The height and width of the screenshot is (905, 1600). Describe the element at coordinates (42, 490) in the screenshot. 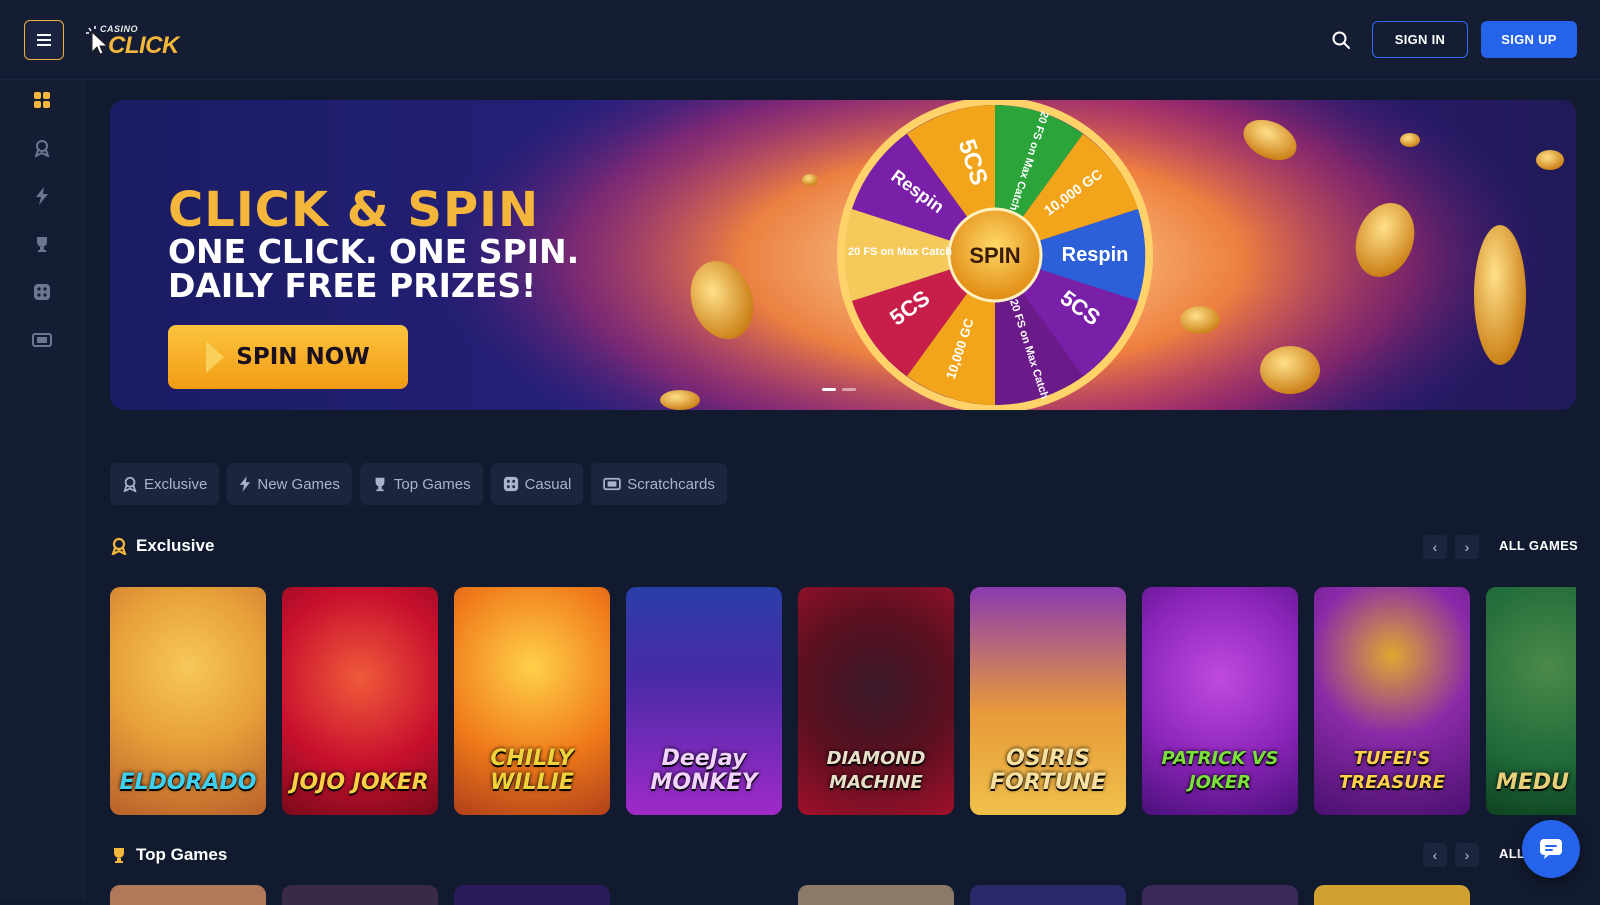

I see `sidebar` at that location.